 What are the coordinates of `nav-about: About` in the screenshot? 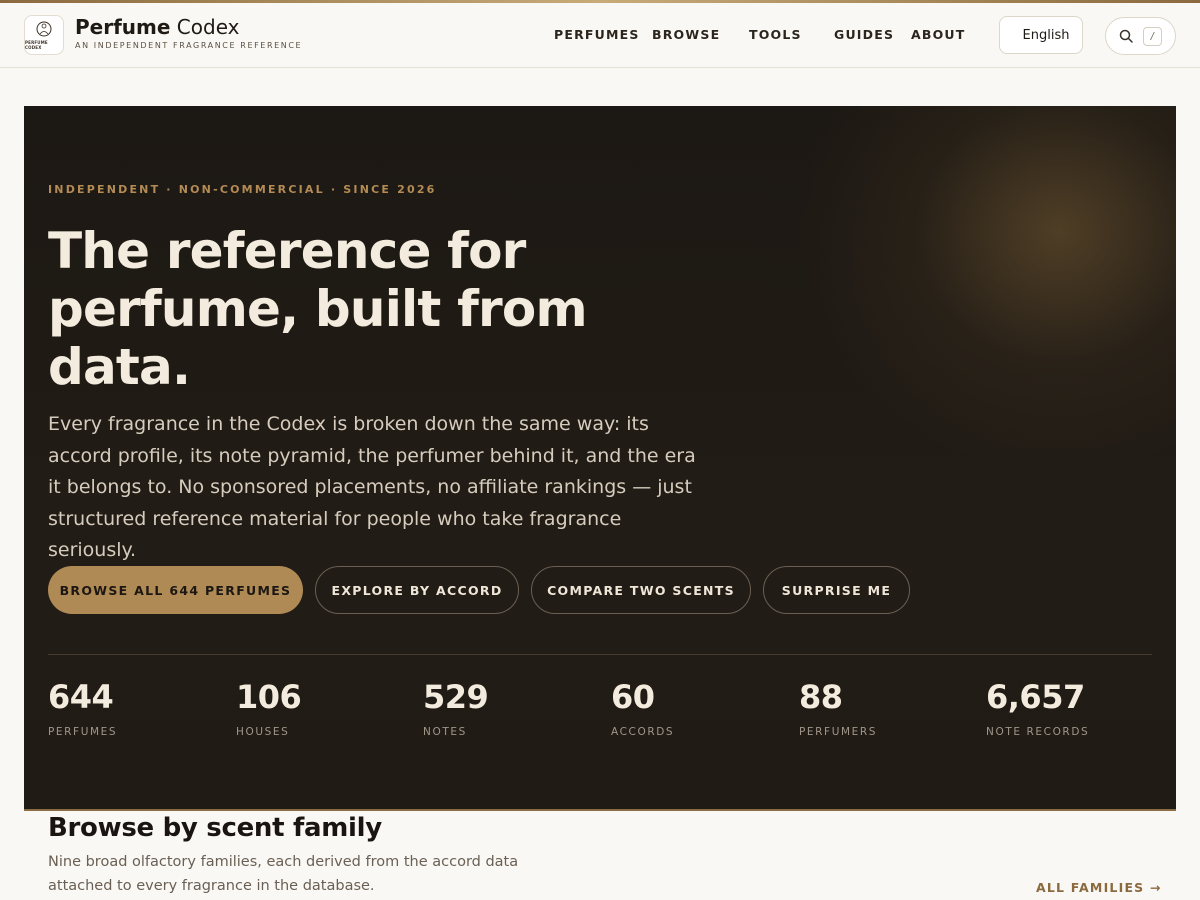 It's located at (938, 34).